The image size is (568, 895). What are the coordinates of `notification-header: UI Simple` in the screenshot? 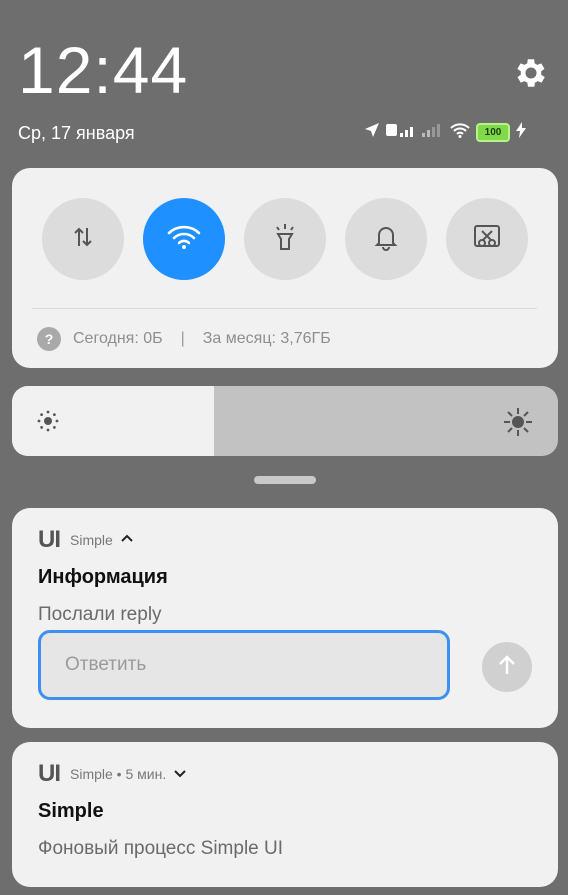 It's located at (85, 540).